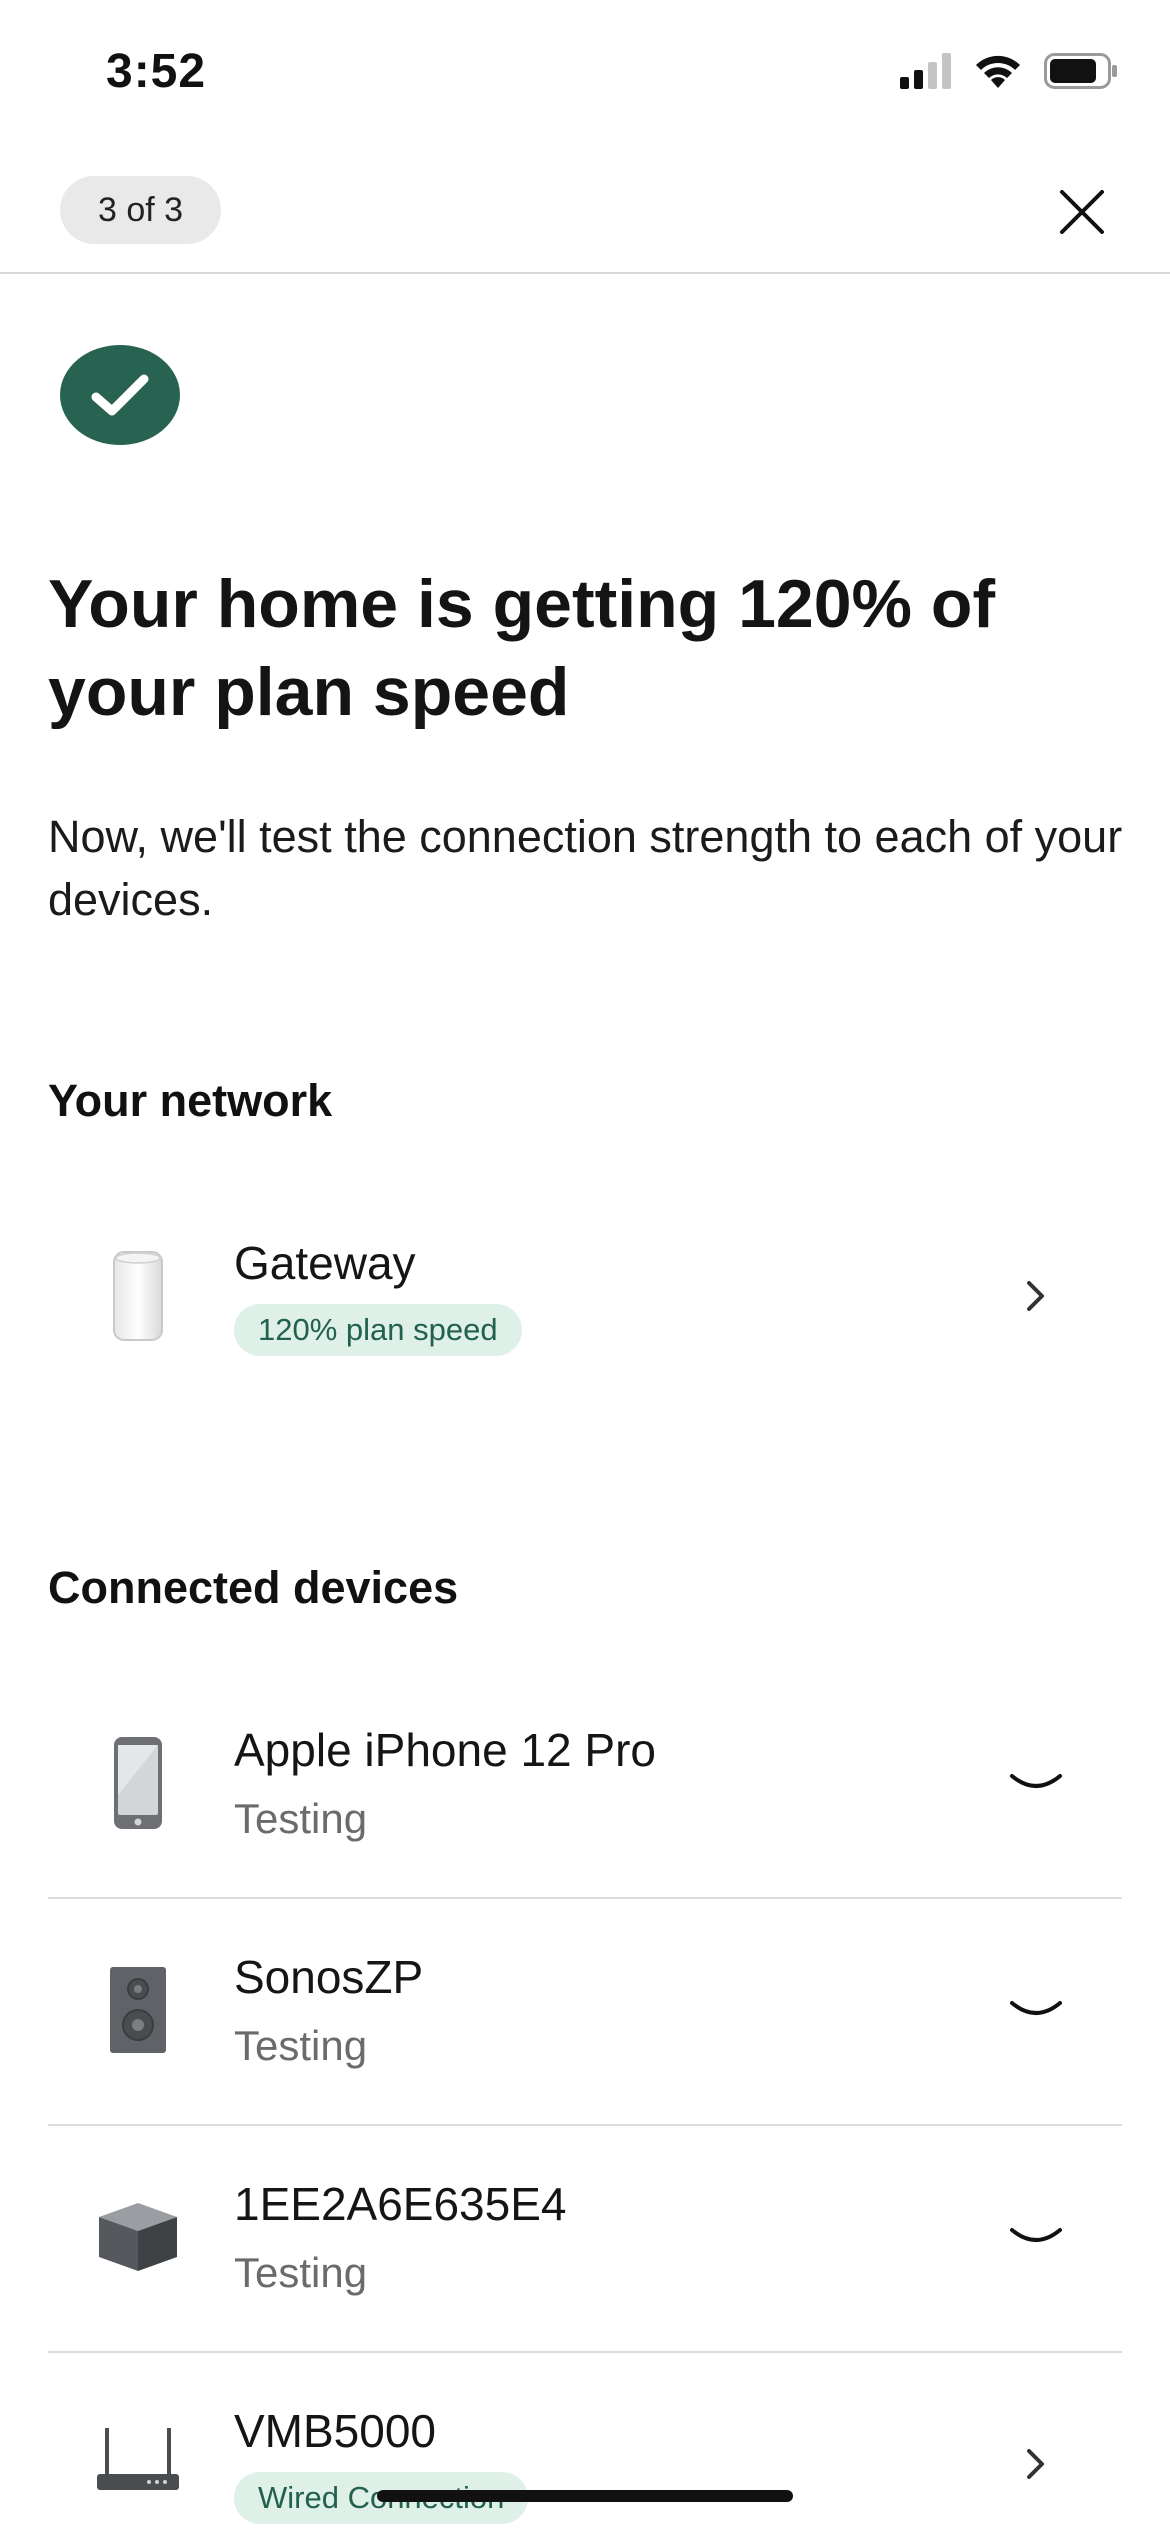  Describe the element at coordinates (400, 2204) in the screenshot. I see `device-name: 1EE2A6E635E4` at that location.